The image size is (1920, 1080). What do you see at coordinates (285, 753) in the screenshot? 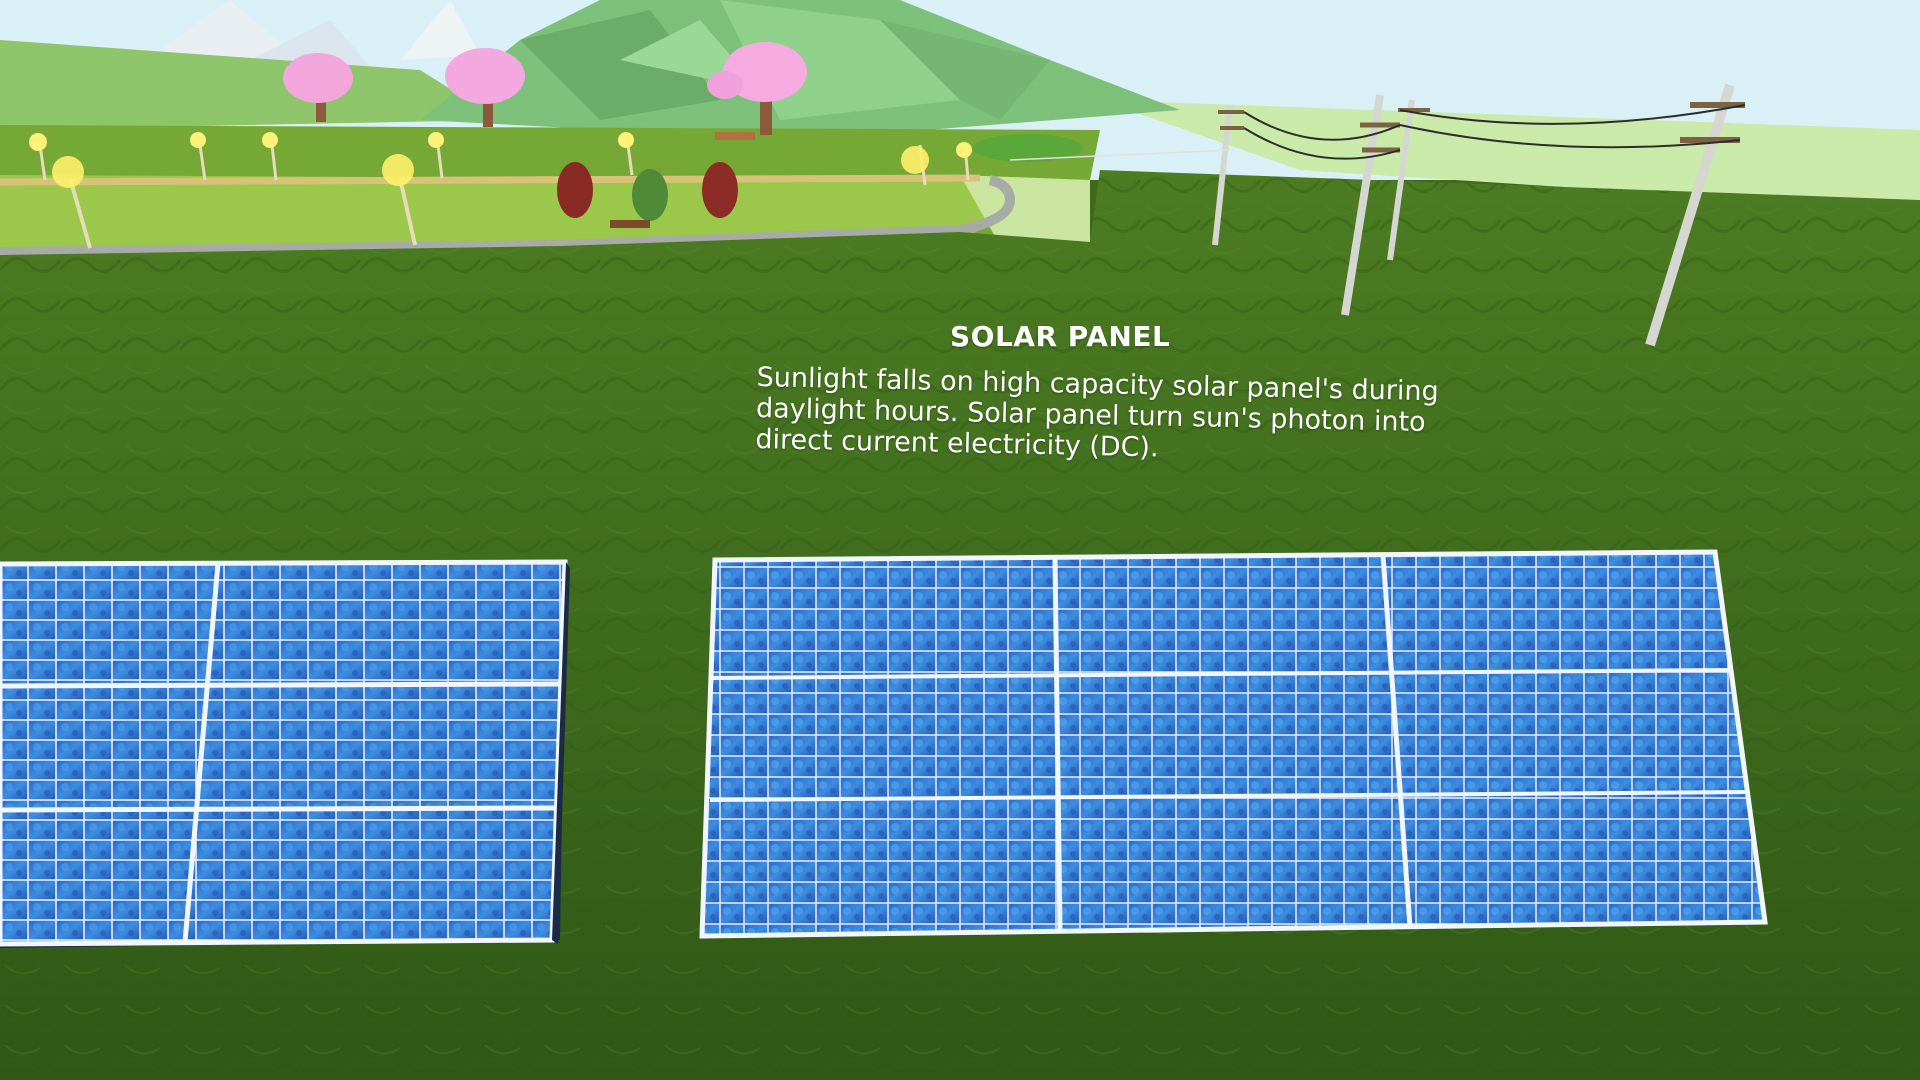
I see `solar-panel-left` at bounding box center [285, 753].